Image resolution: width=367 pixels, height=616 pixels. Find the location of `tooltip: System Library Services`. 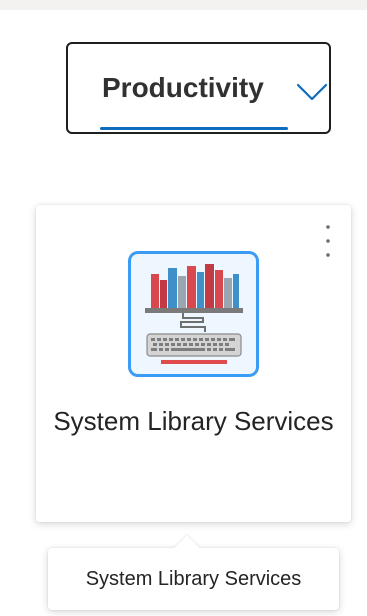

tooltip: System Library Services is located at coordinates (193, 572).